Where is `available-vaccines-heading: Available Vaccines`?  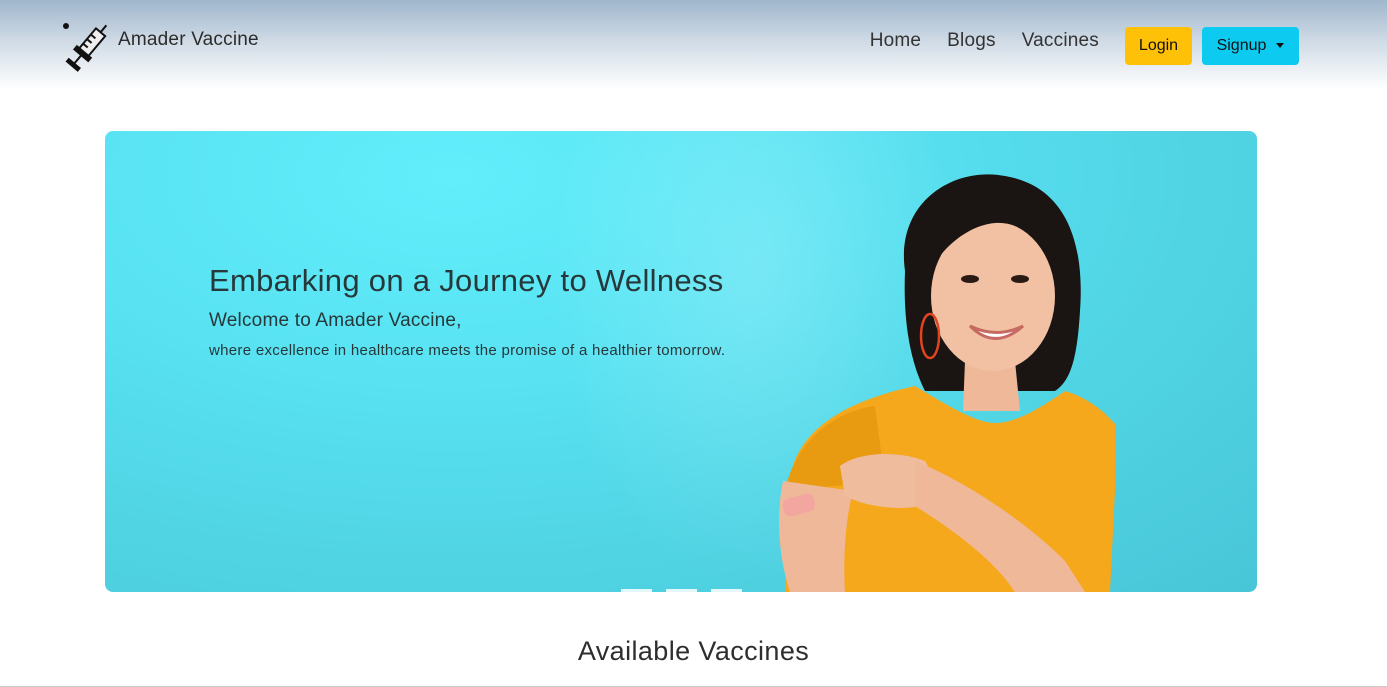 available-vaccines-heading: Available Vaccines is located at coordinates (693, 651).